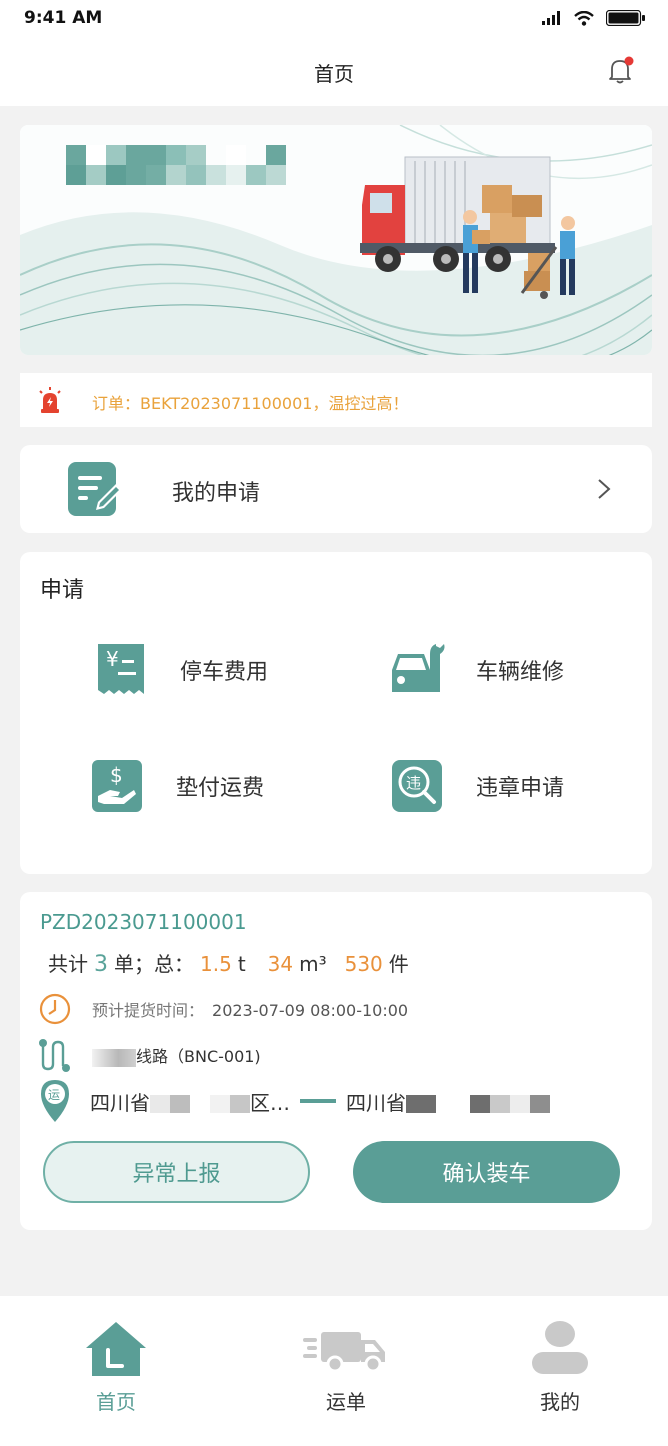 This screenshot has width=668, height=1446. Describe the element at coordinates (318, 1101) in the screenshot. I see `route-dash` at that location.